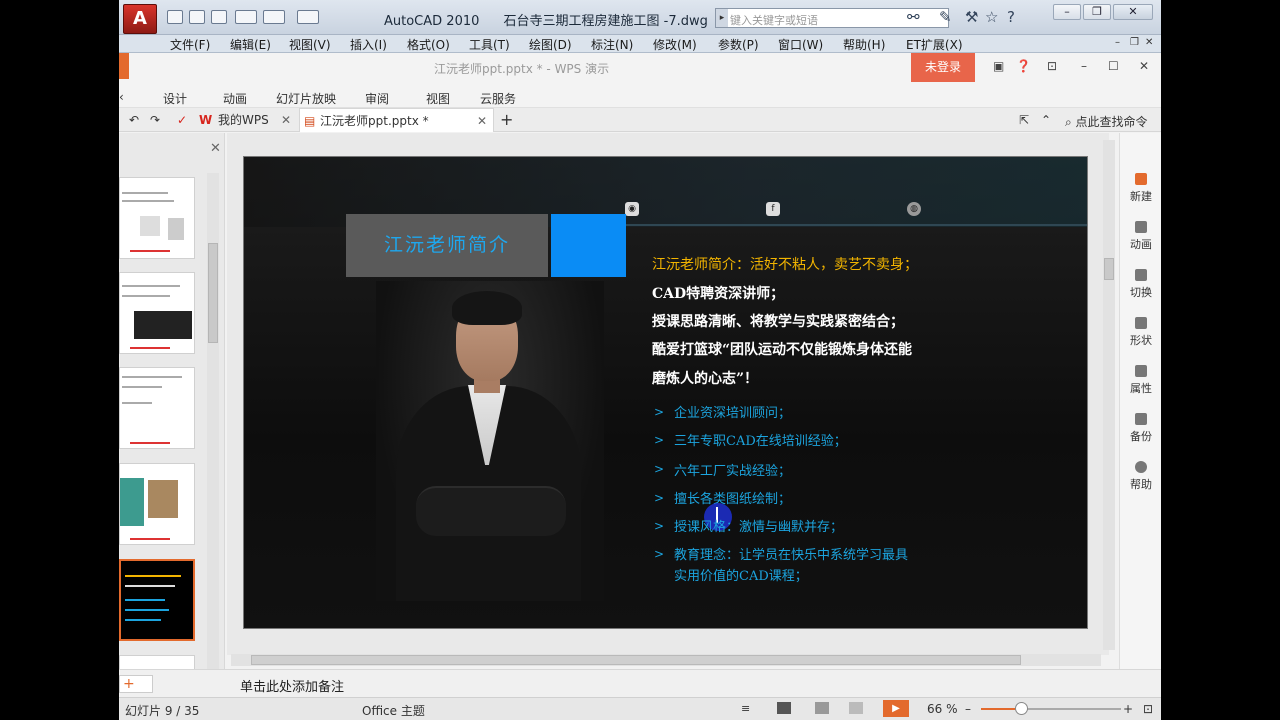 This screenshot has height=720, width=1280. What do you see at coordinates (247, 120) in the screenshot?
I see `tab-my-wps: W 我的WPS ✕` at bounding box center [247, 120].